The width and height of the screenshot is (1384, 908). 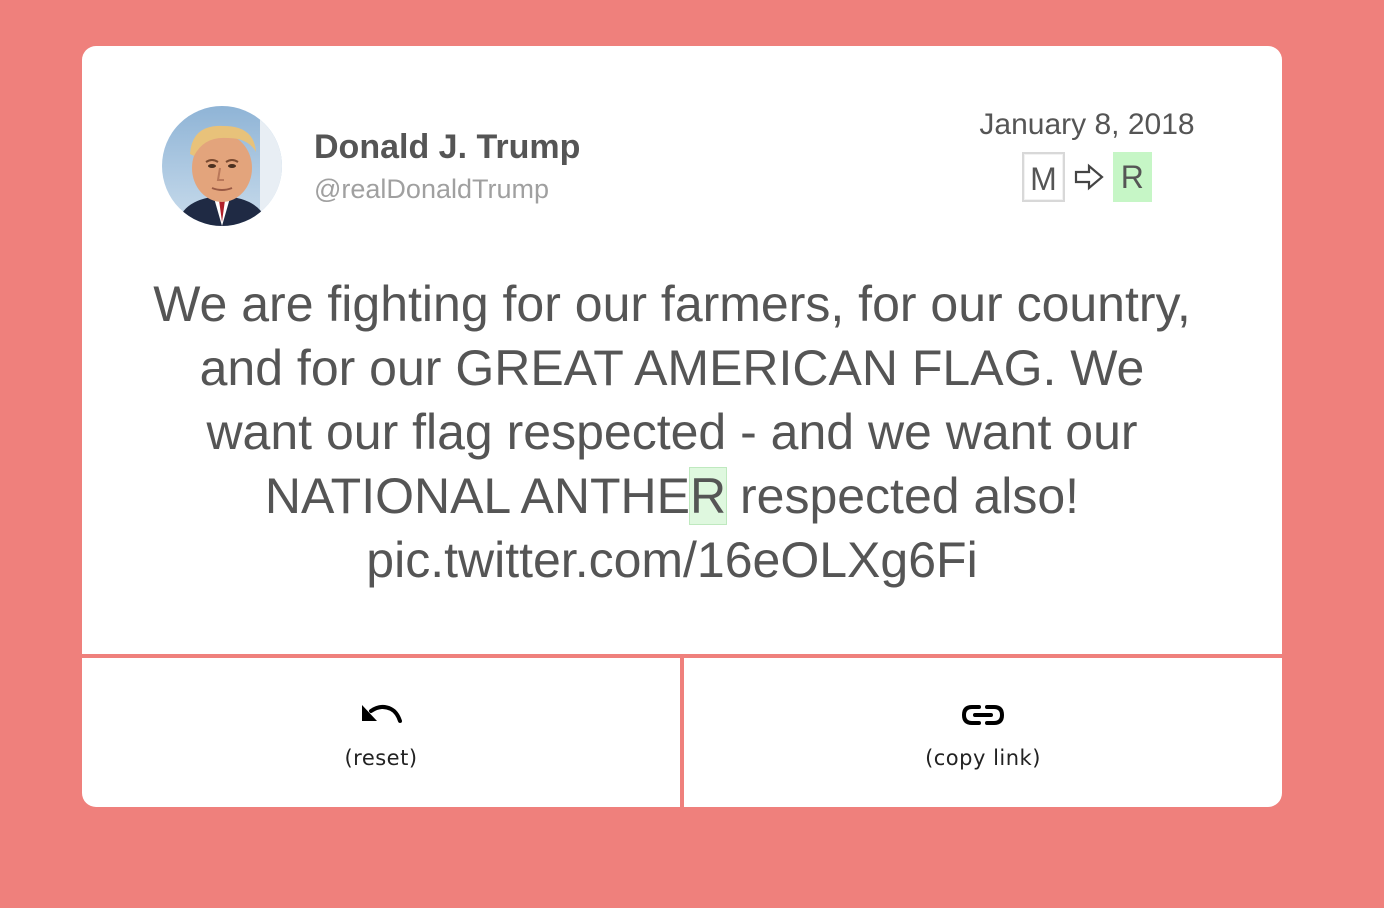 I want to click on profile-name: Donald J. Trump, so click(x=447, y=147).